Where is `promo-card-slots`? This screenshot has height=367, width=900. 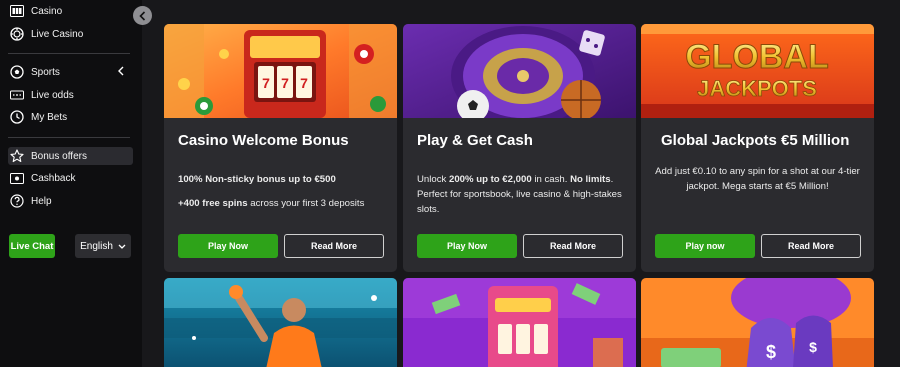
promo-card-slots is located at coordinates (519, 322).